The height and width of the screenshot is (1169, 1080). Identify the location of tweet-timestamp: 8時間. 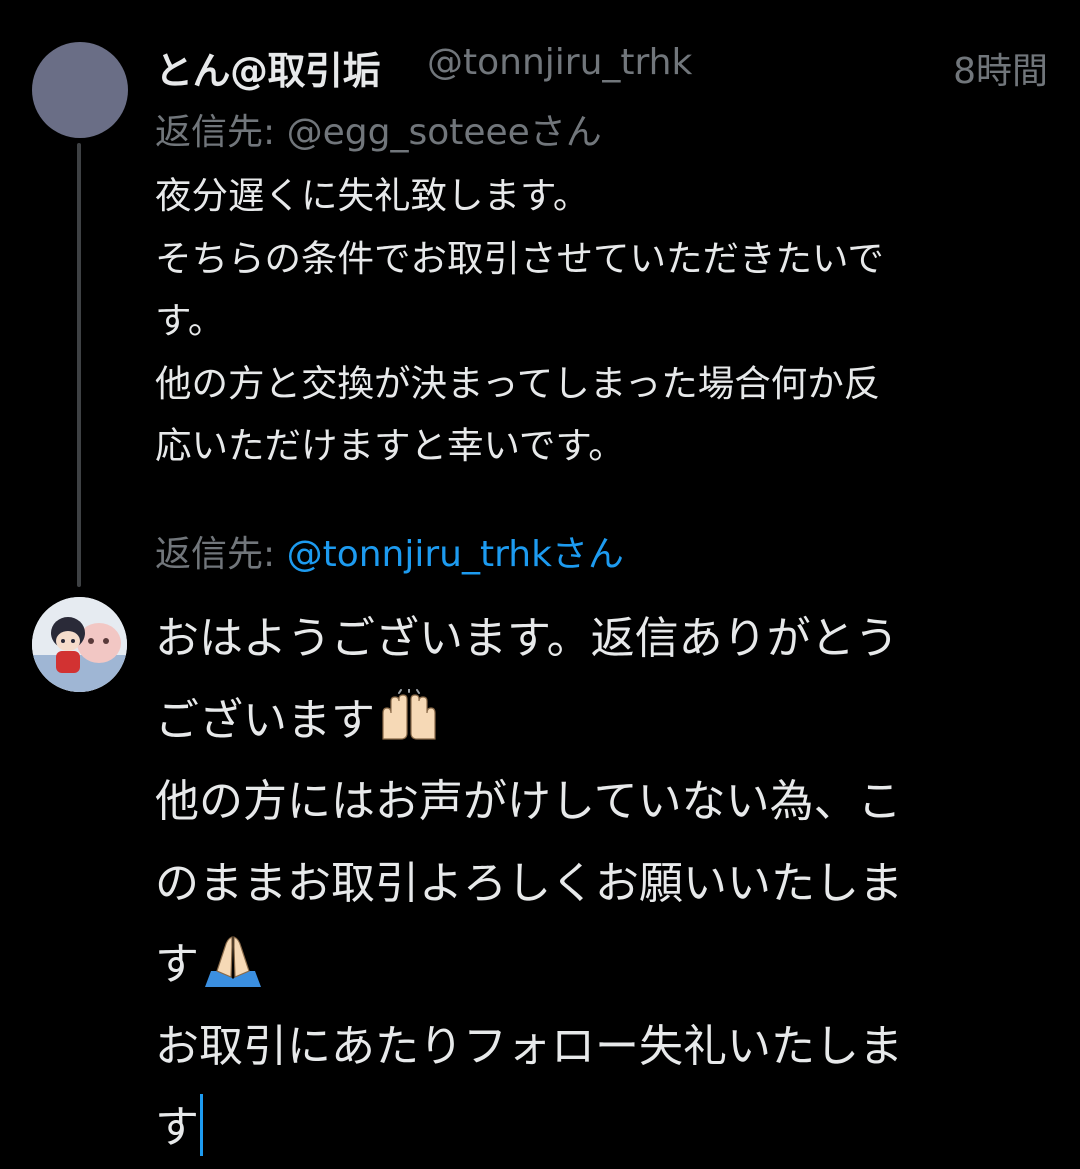
(1000, 68).